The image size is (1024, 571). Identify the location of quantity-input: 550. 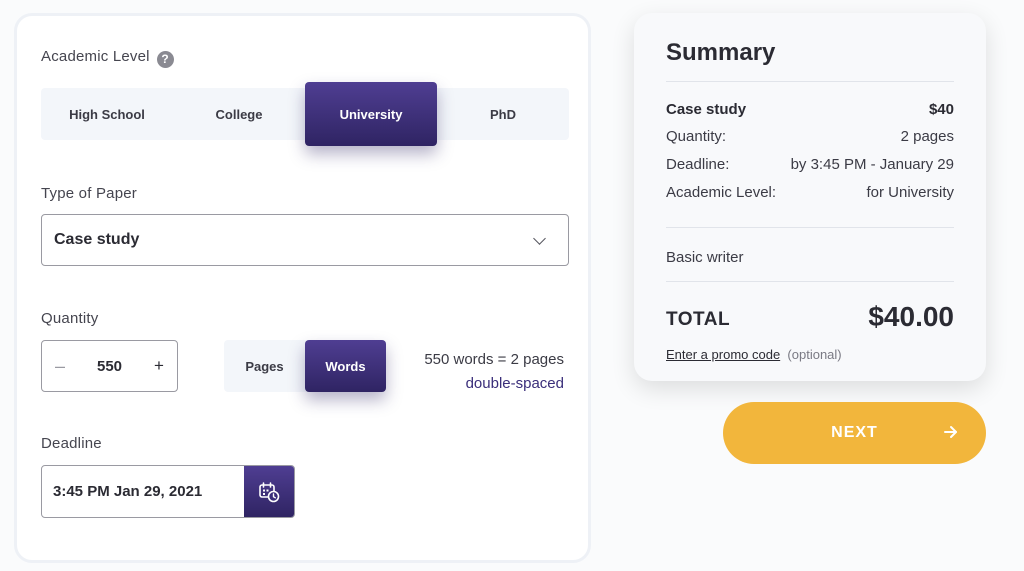
(109, 366).